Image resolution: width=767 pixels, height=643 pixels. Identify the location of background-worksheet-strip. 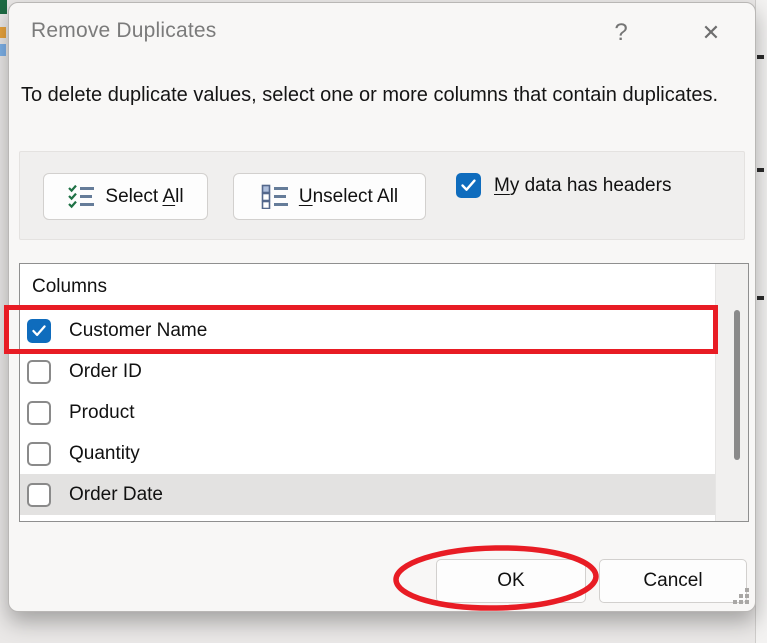
(761, 321).